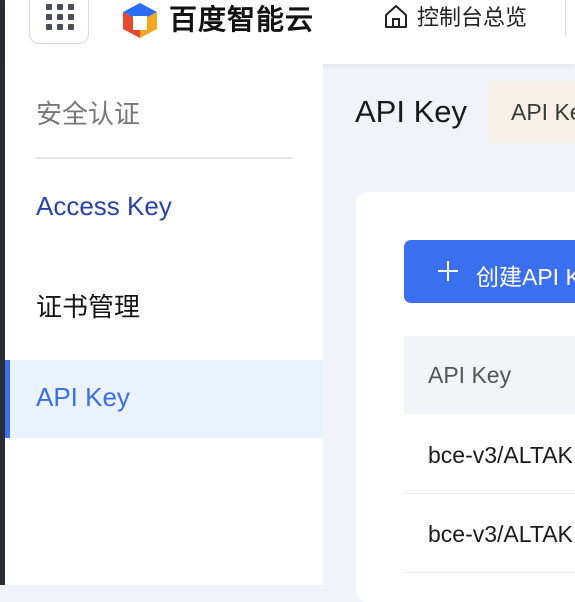  Describe the element at coordinates (164, 304) in the screenshot. I see `sidebar-item-certificate-management: 证书管理` at that location.